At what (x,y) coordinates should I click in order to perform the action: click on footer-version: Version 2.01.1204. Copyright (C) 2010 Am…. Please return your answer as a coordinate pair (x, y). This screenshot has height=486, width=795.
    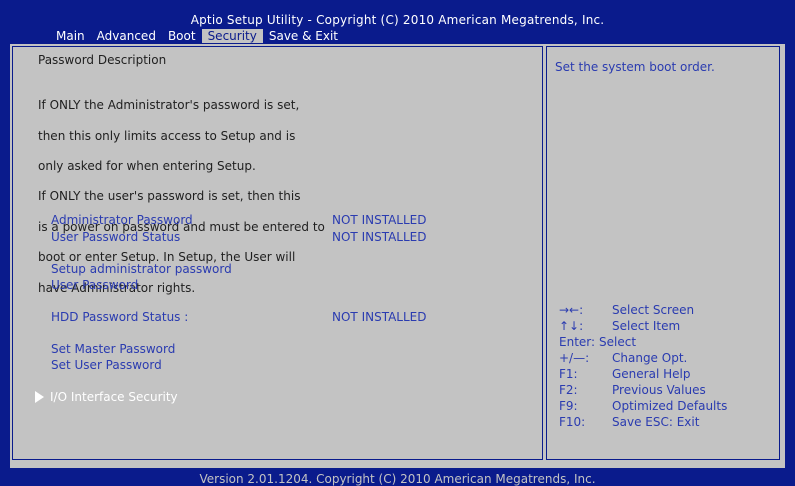
    Looking at the image, I should click on (397, 479).